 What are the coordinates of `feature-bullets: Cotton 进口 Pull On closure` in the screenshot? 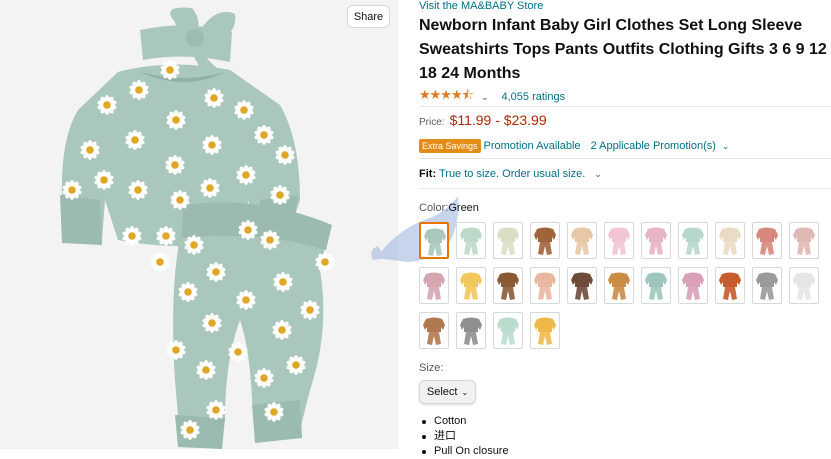 It's located at (464, 436).